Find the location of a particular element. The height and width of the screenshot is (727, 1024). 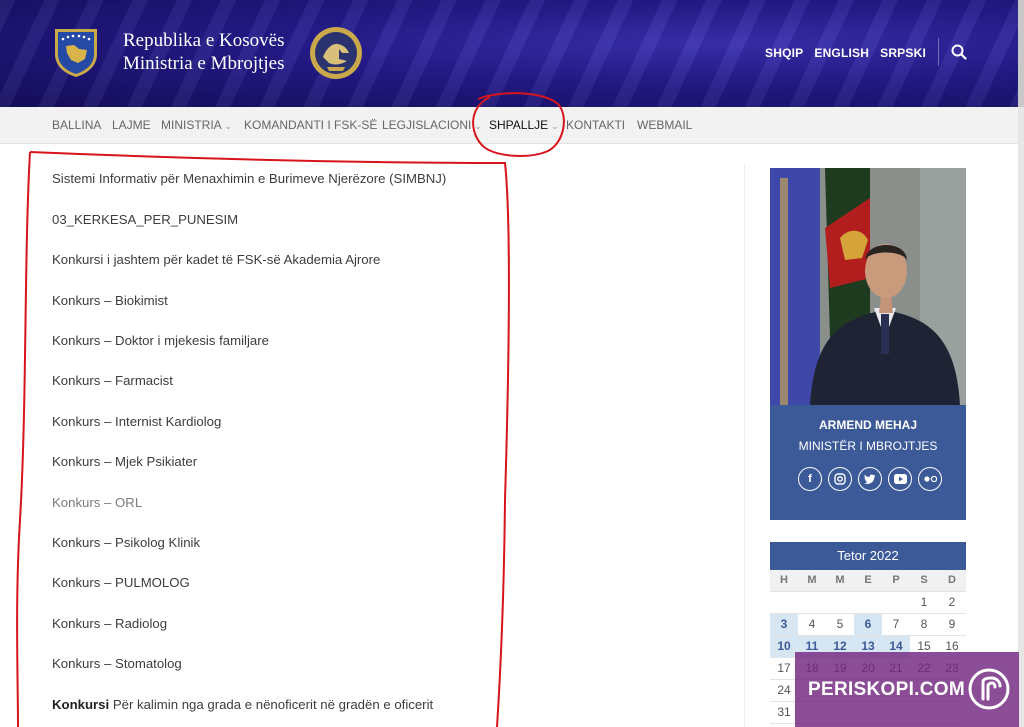

calendar-day: 31 is located at coordinates (784, 713).